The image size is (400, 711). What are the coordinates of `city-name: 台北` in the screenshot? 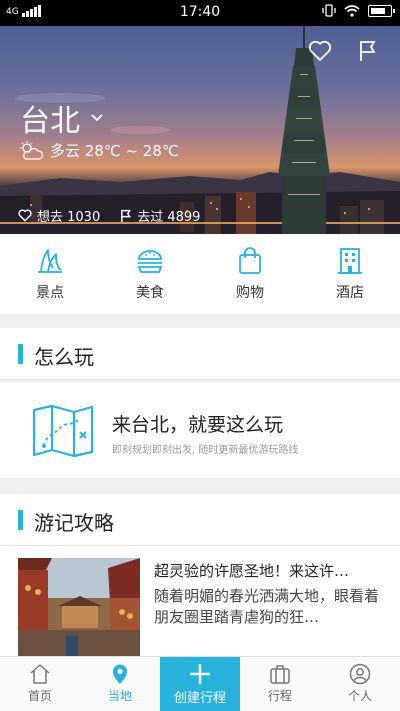 It's located at (50, 121).